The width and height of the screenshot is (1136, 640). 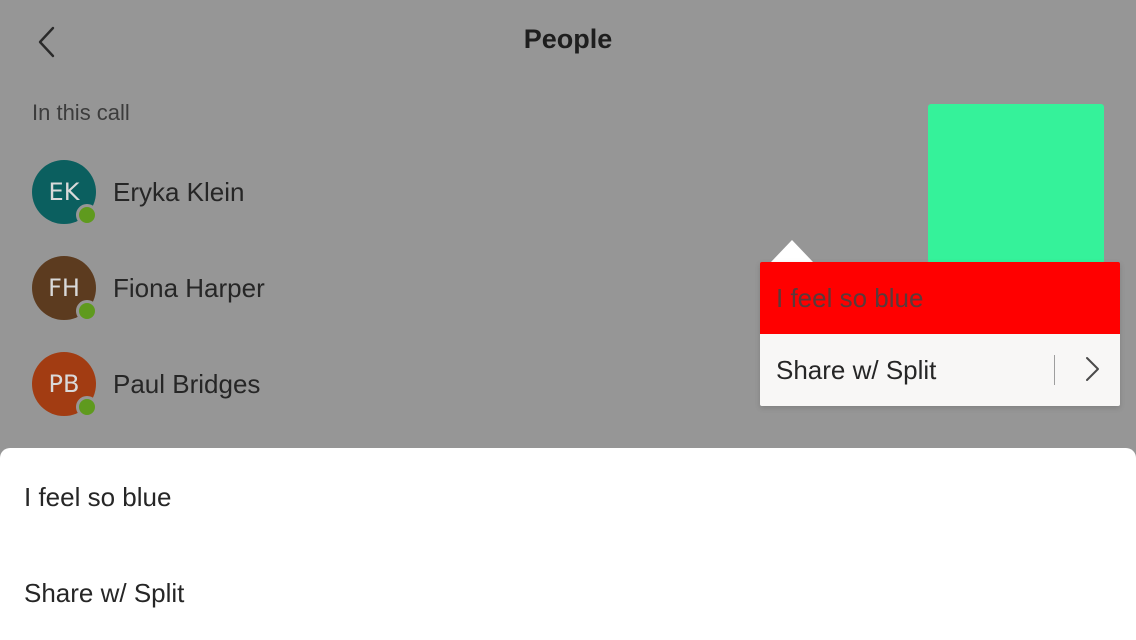 What do you see at coordinates (856, 369) in the screenshot?
I see `popover-item-secondary-label: Share w/ Split` at bounding box center [856, 369].